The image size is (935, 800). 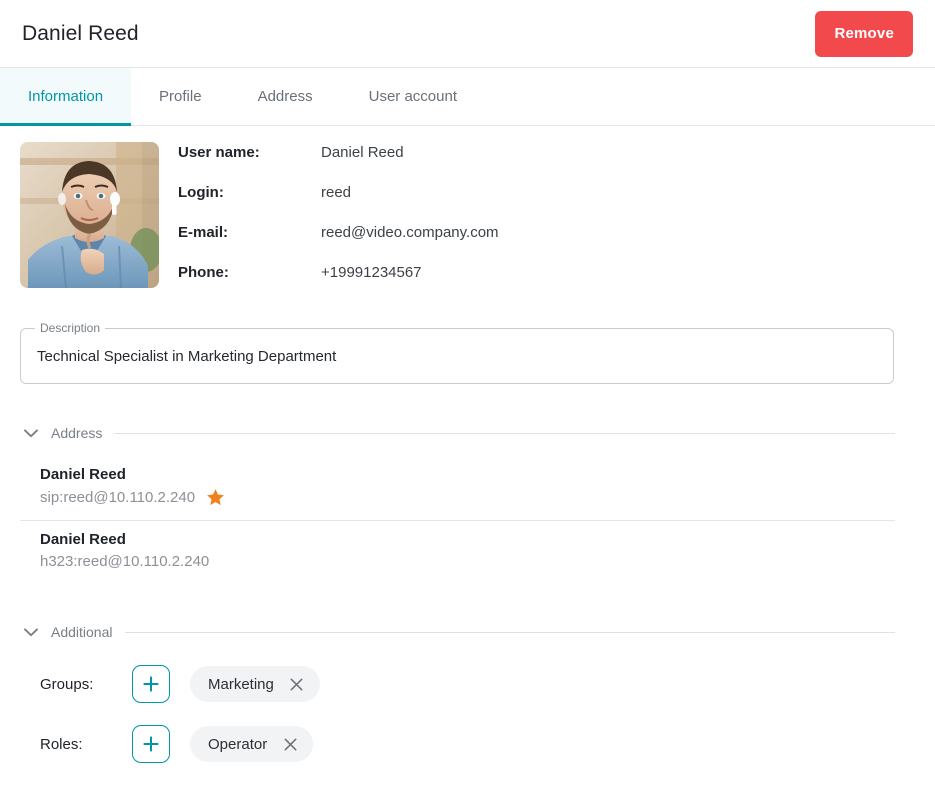 I want to click on add-group-button, so click(x=151, y=684).